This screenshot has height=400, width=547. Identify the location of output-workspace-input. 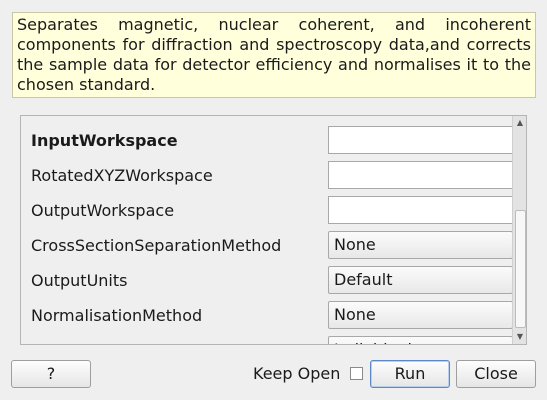
(420, 210).